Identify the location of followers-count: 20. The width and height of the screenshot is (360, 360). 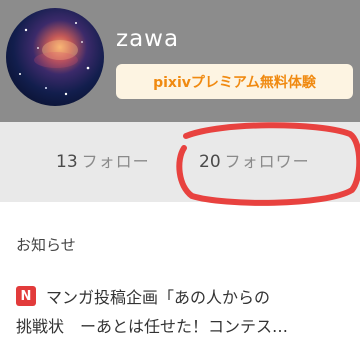
(210, 162).